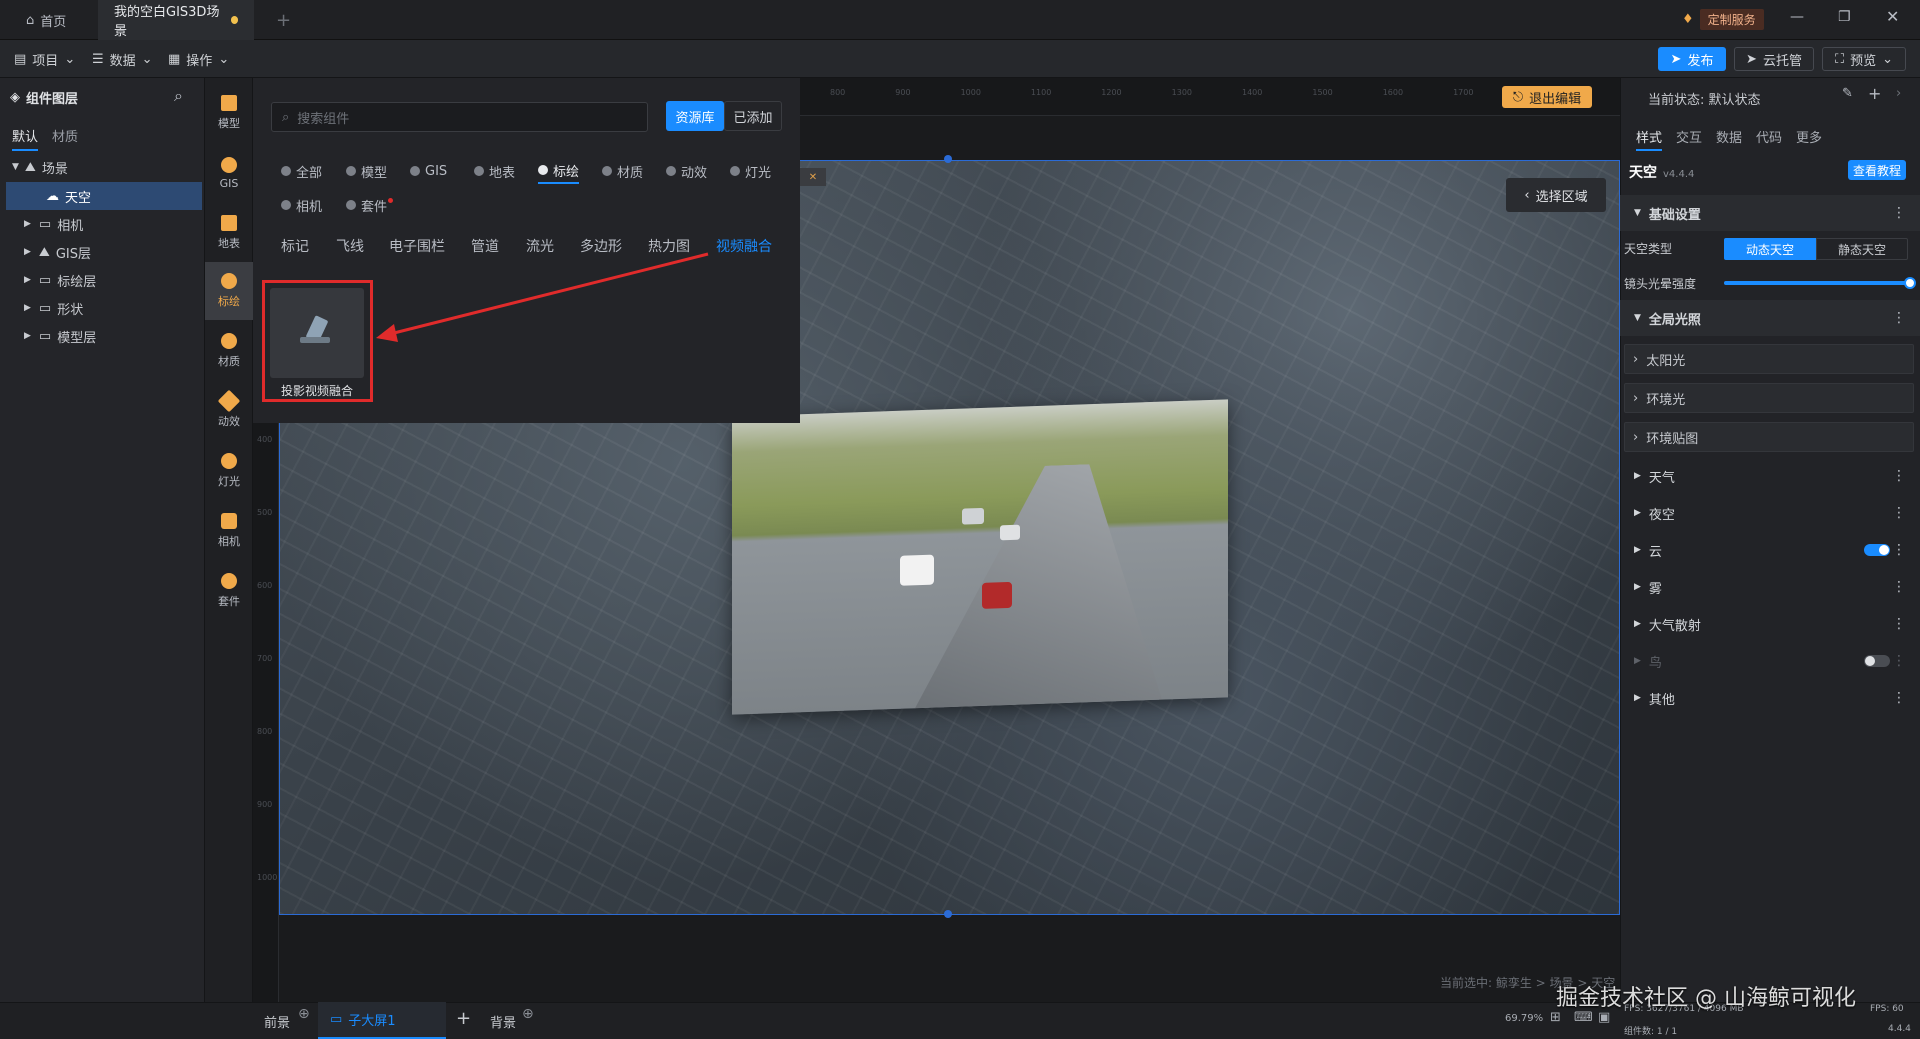 The image size is (1920, 1039). I want to click on strip-light: 灯光, so click(229, 471).